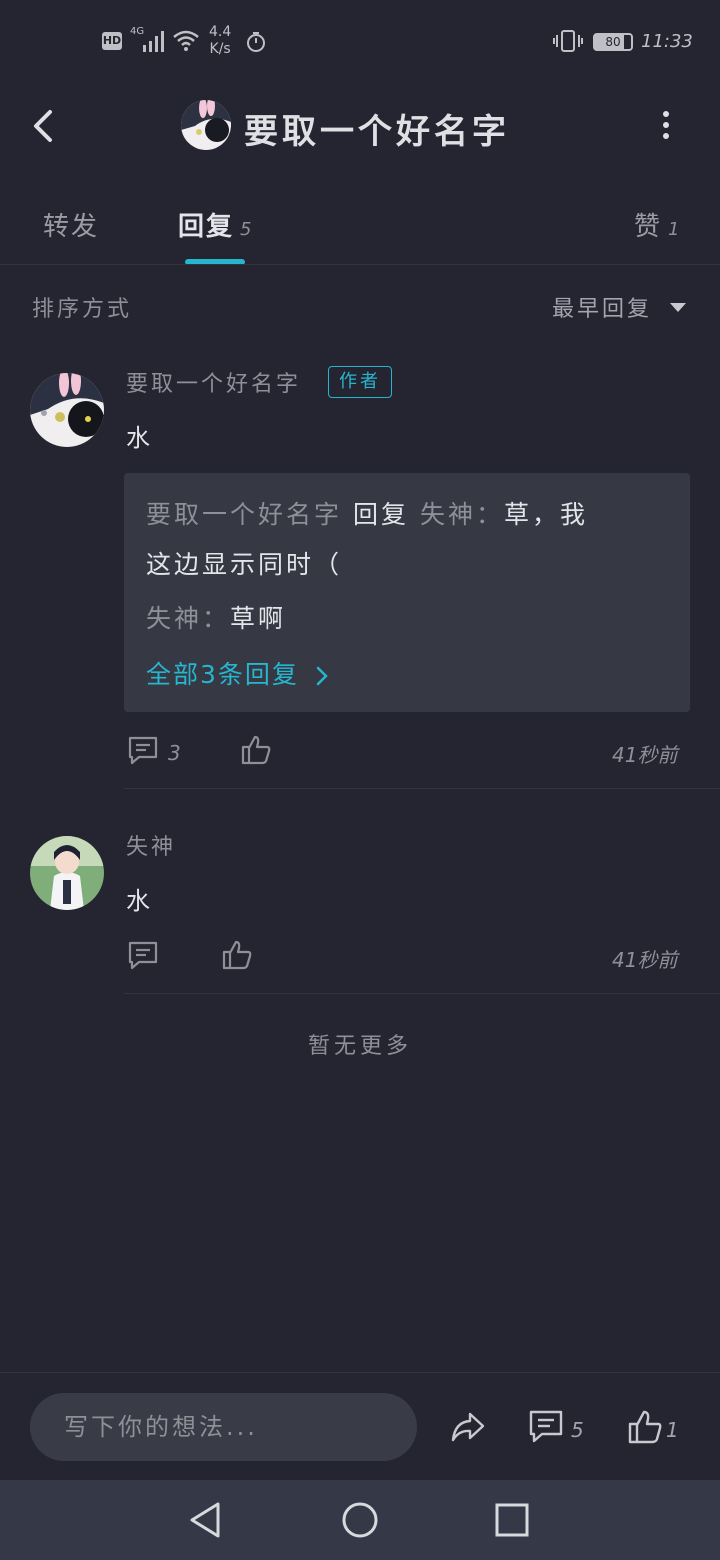  What do you see at coordinates (112, 41) in the screenshot?
I see `hd-badge: HD` at bounding box center [112, 41].